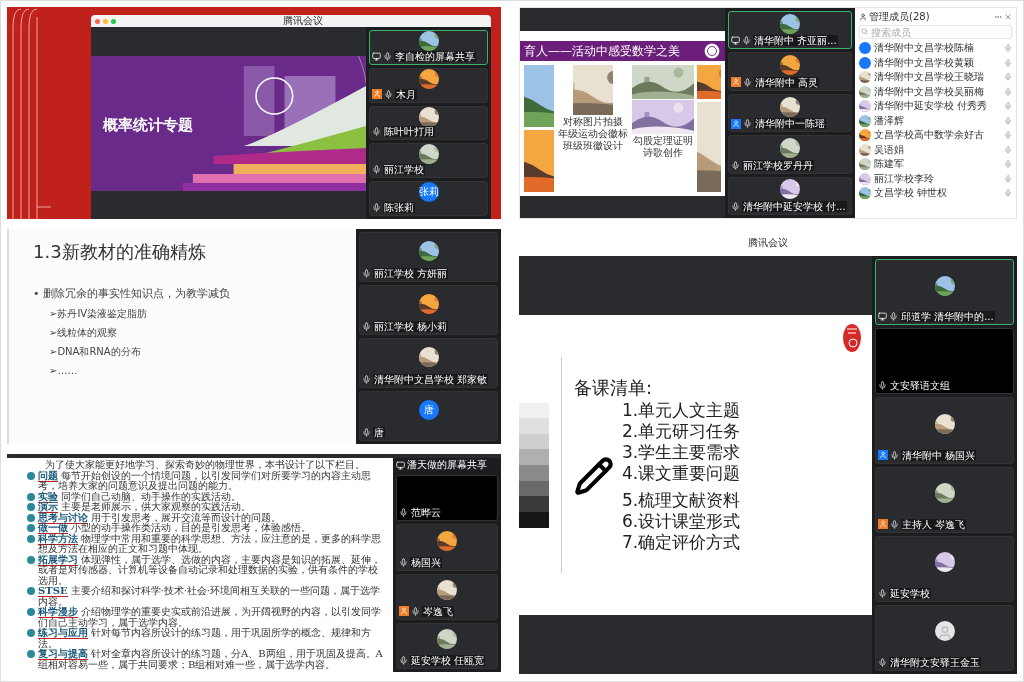 This screenshot has height=682, width=1024. I want to click on avatar: 张莉, so click(428, 192).